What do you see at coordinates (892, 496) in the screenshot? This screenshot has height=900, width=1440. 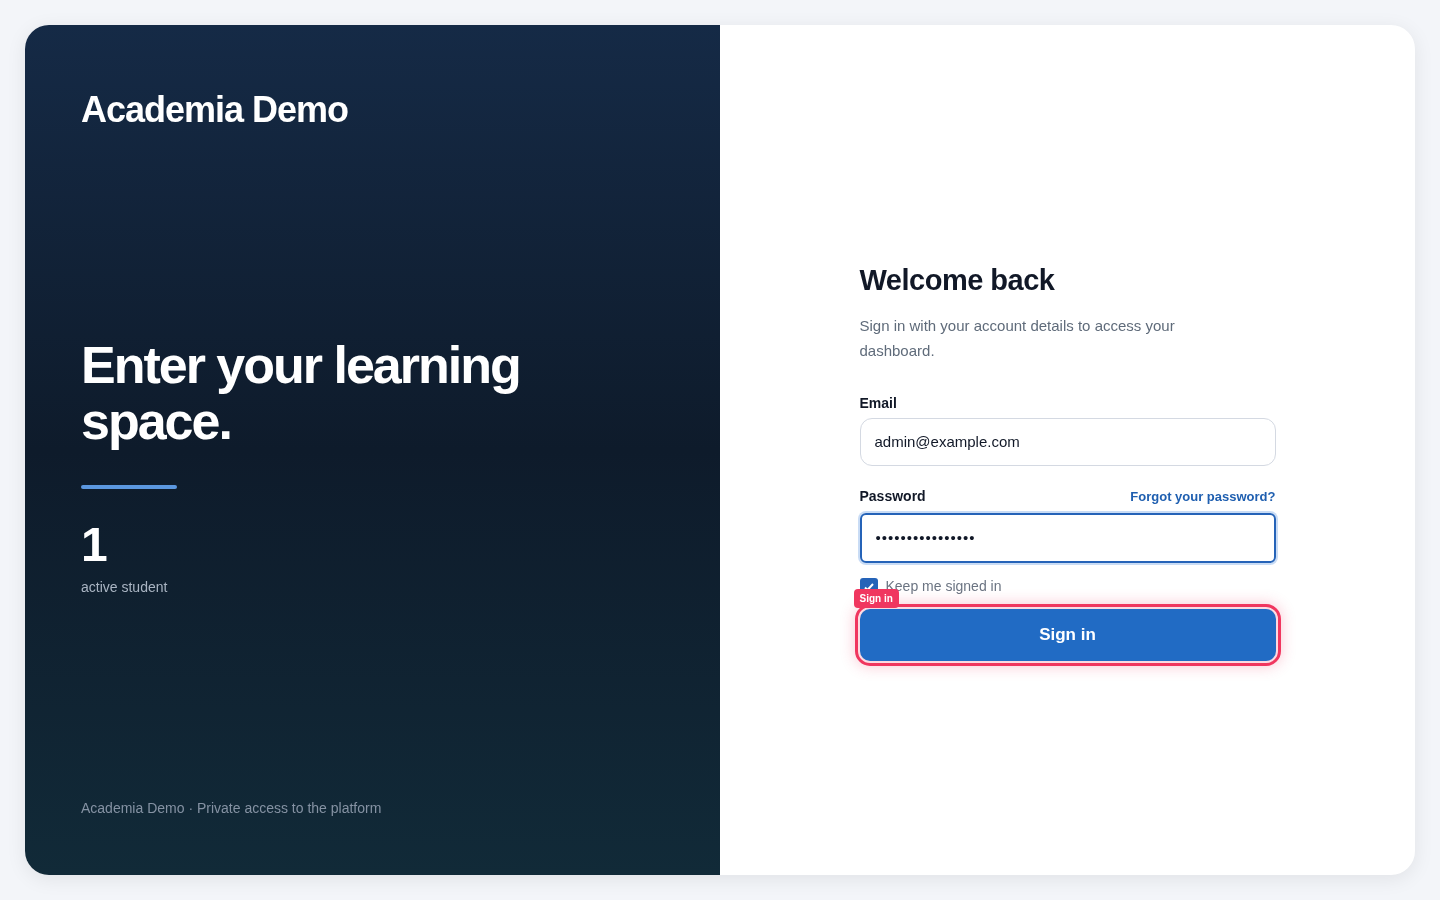 I see `password-label: Password` at bounding box center [892, 496].